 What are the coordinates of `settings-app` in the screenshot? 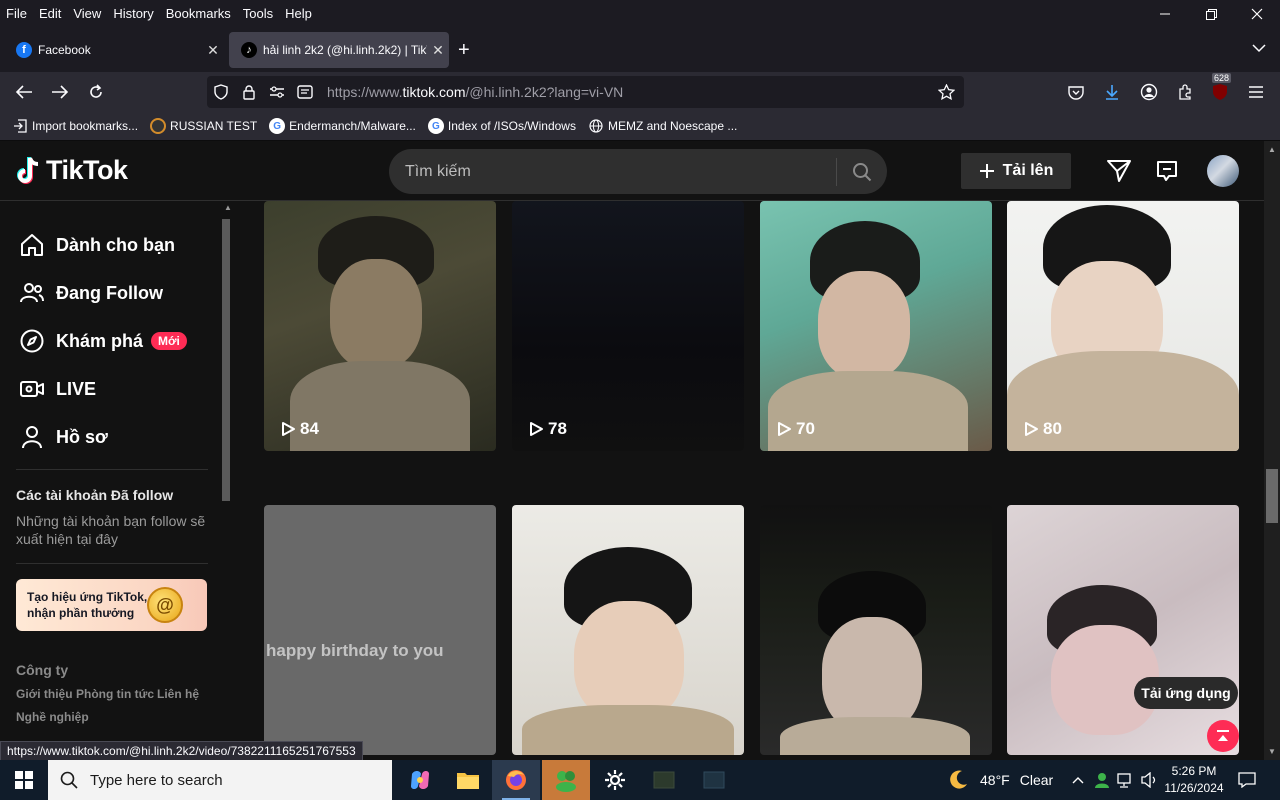 It's located at (615, 780).